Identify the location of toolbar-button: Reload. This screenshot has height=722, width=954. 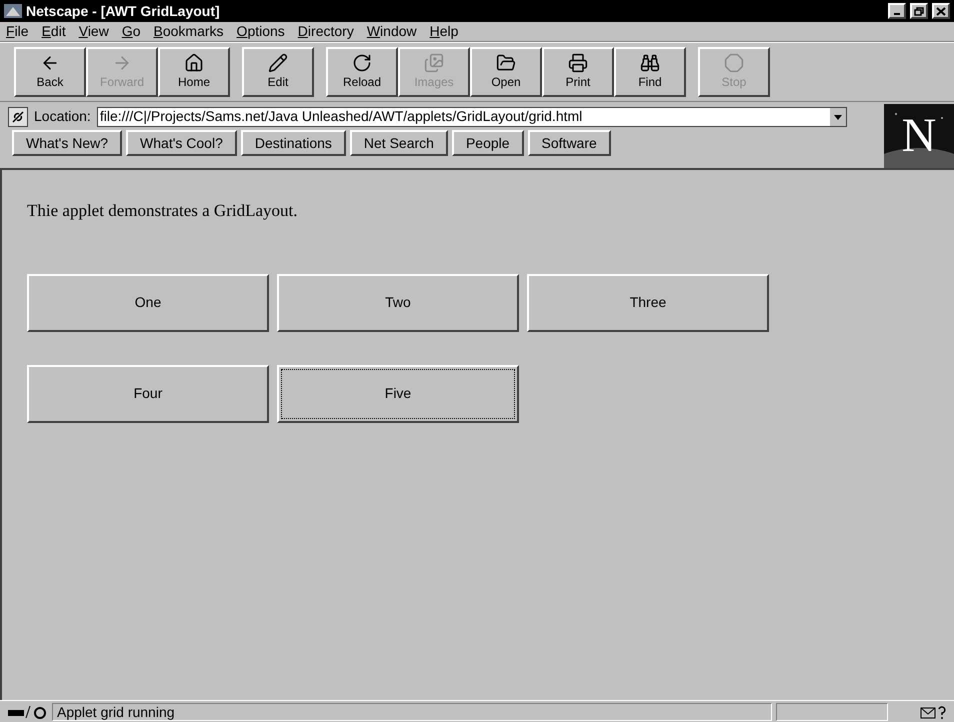
(362, 72).